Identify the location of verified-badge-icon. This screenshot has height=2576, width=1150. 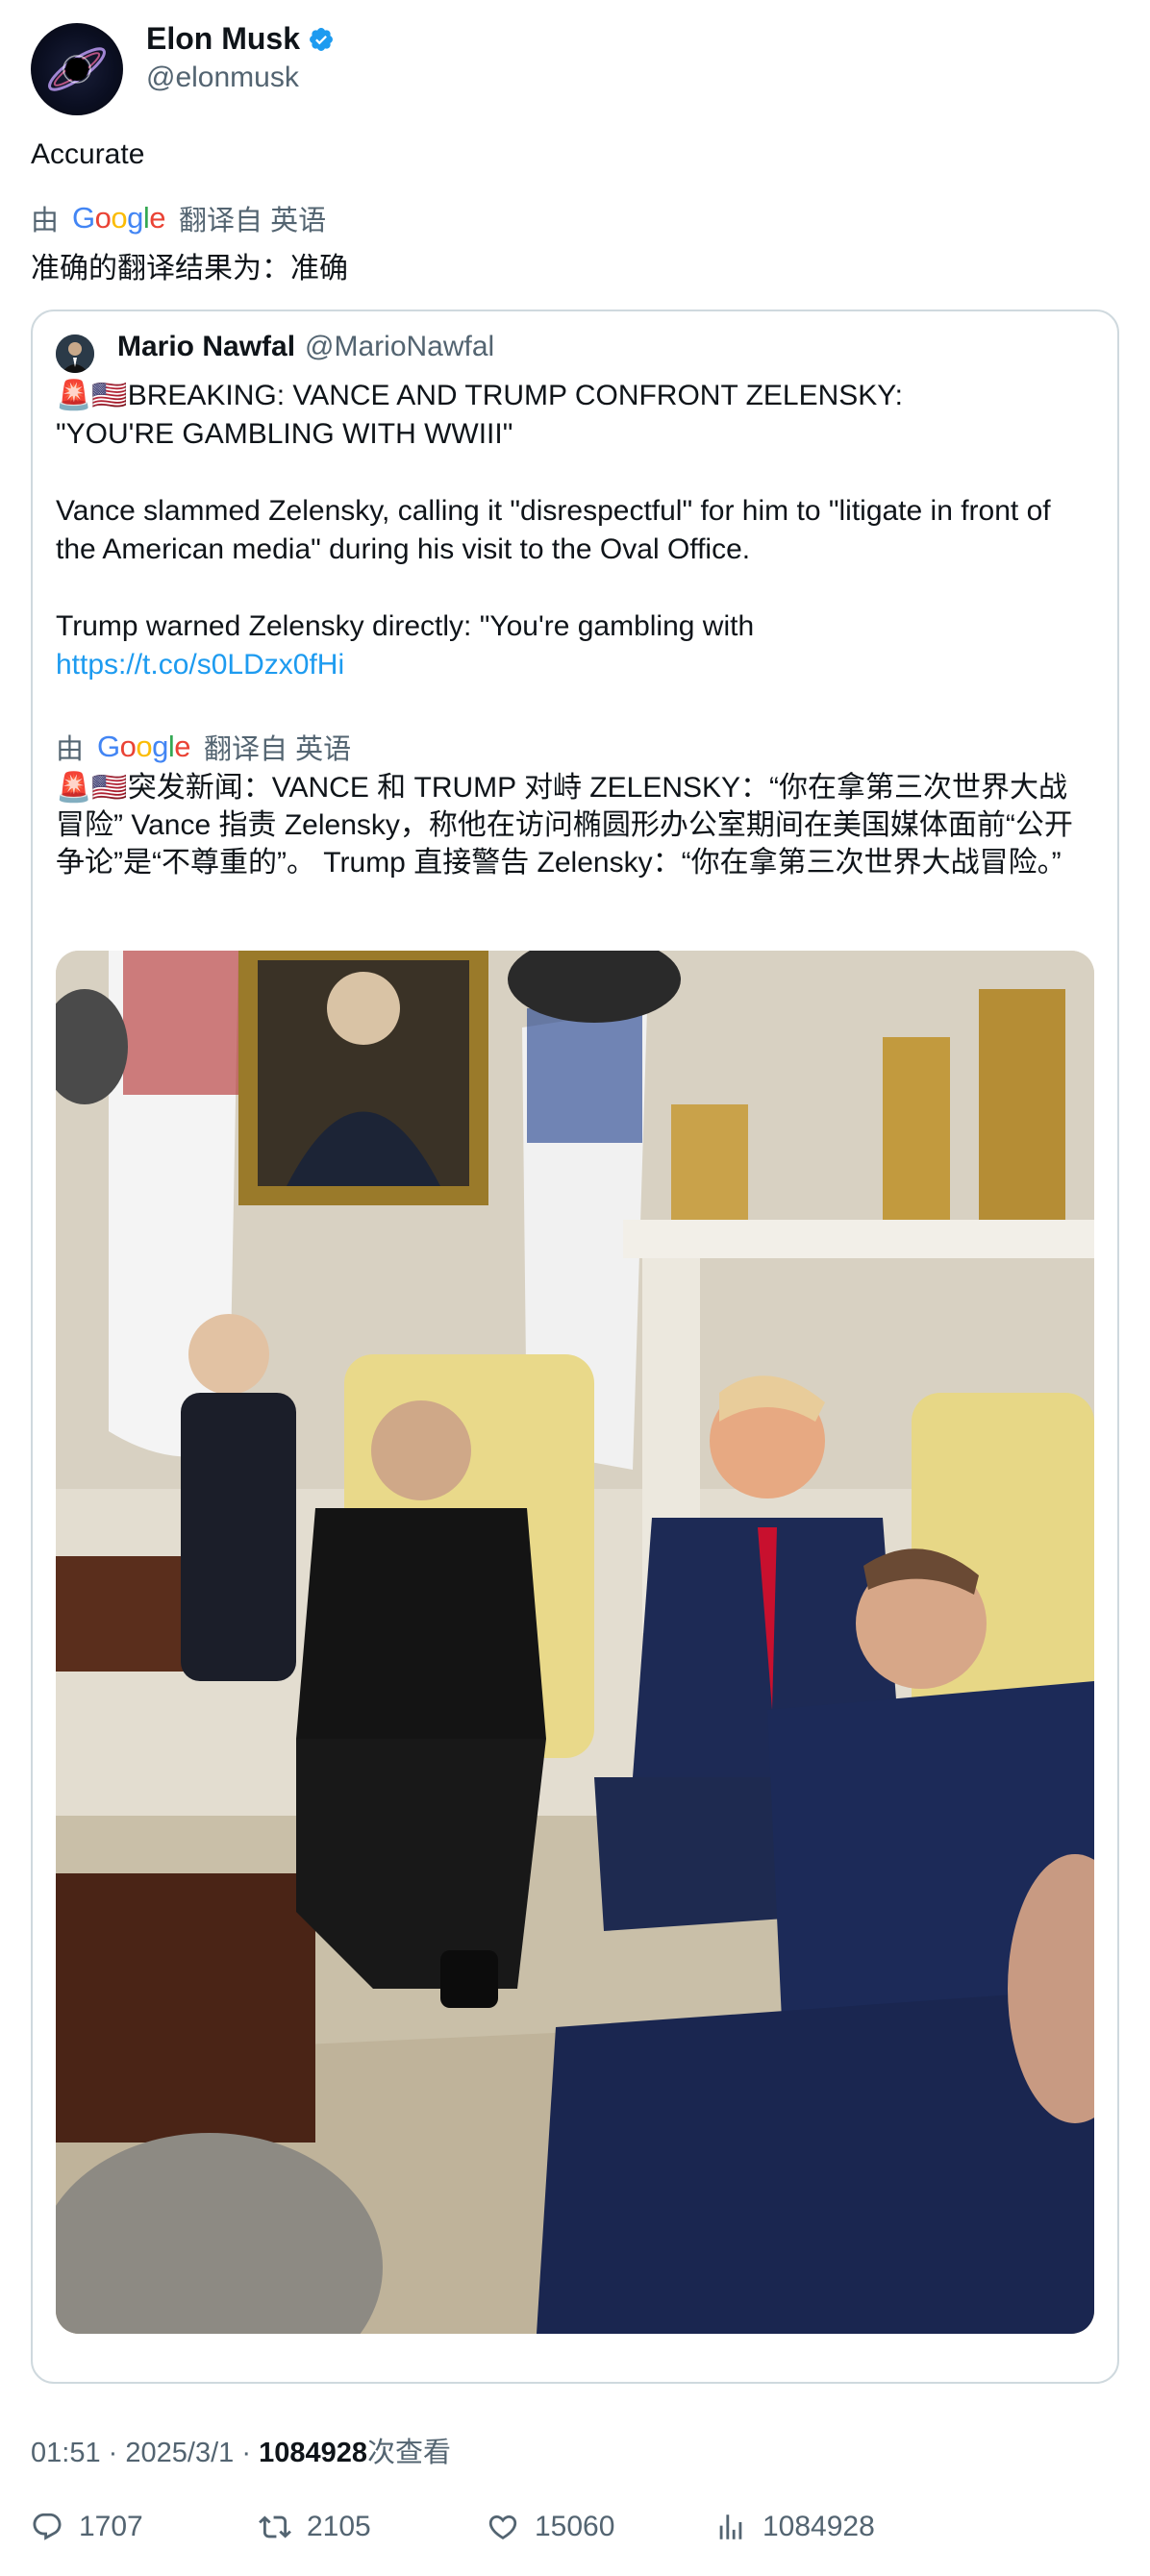
(321, 39).